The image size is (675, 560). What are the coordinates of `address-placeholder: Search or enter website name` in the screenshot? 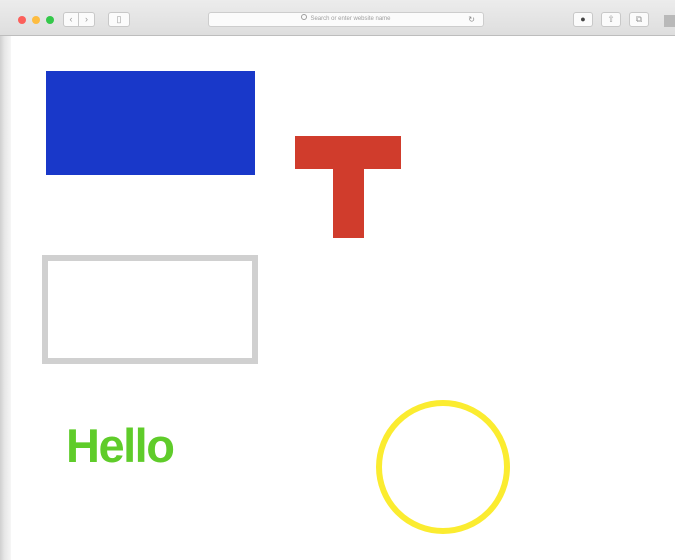 It's located at (350, 19).